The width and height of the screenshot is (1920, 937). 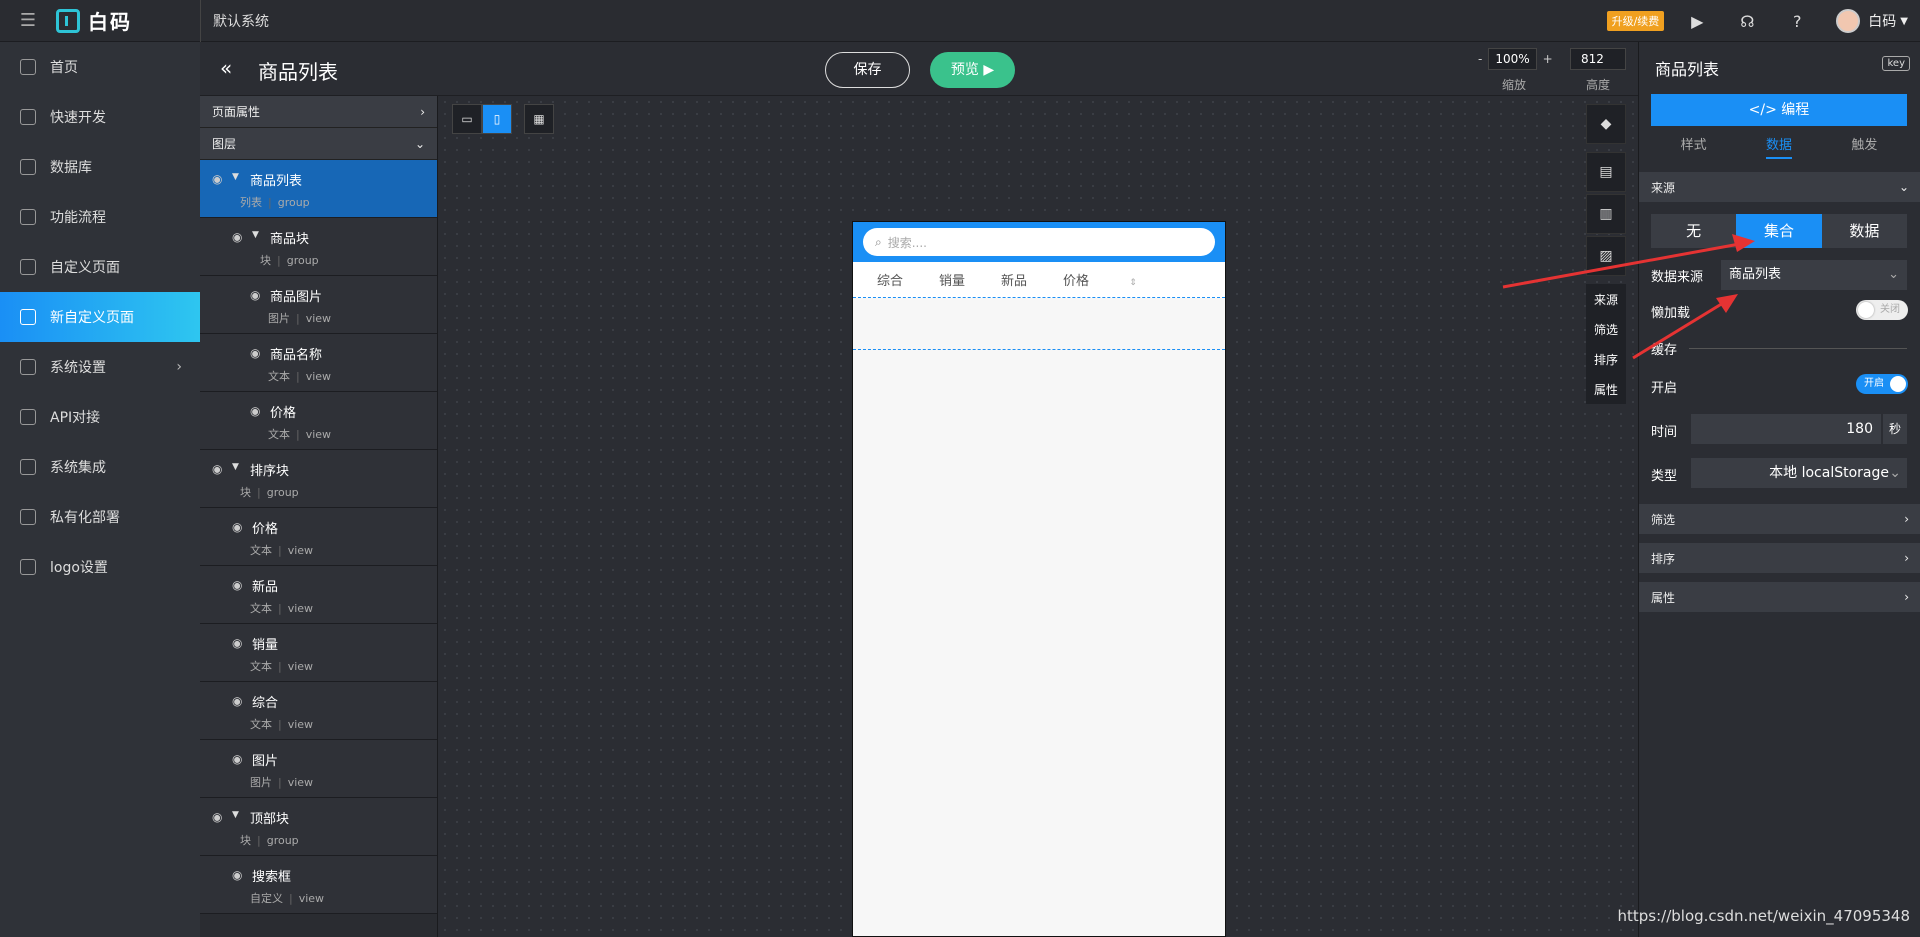 What do you see at coordinates (1882, 384) in the screenshot?
I see `cache-enable-toggle: 开启` at bounding box center [1882, 384].